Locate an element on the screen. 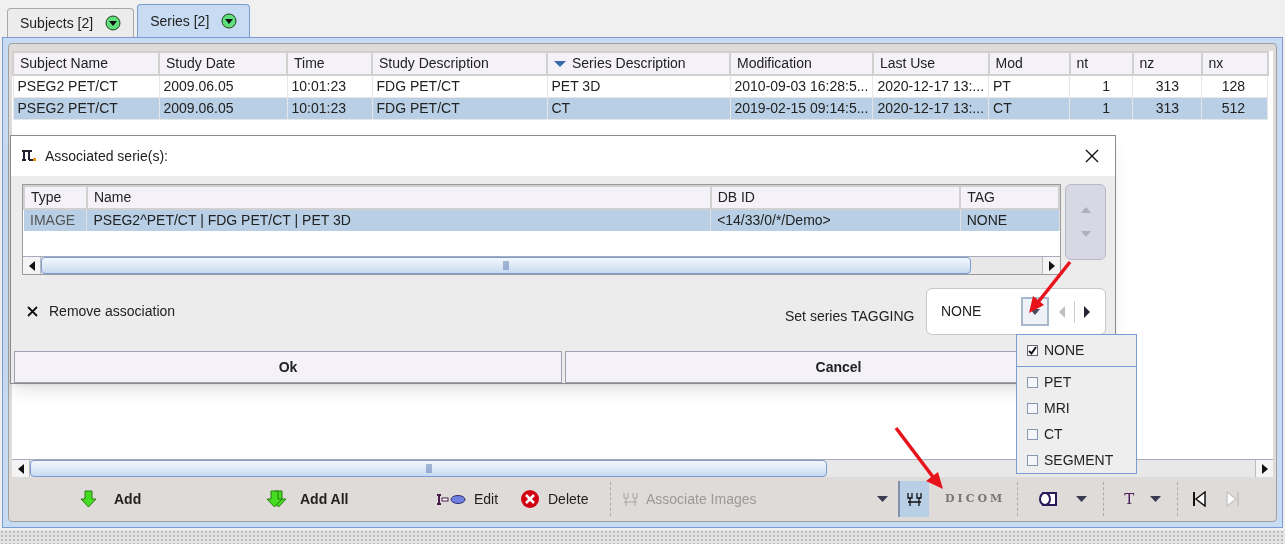 The width and height of the screenshot is (1285, 544). column-header: Study Date is located at coordinates (223, 63).